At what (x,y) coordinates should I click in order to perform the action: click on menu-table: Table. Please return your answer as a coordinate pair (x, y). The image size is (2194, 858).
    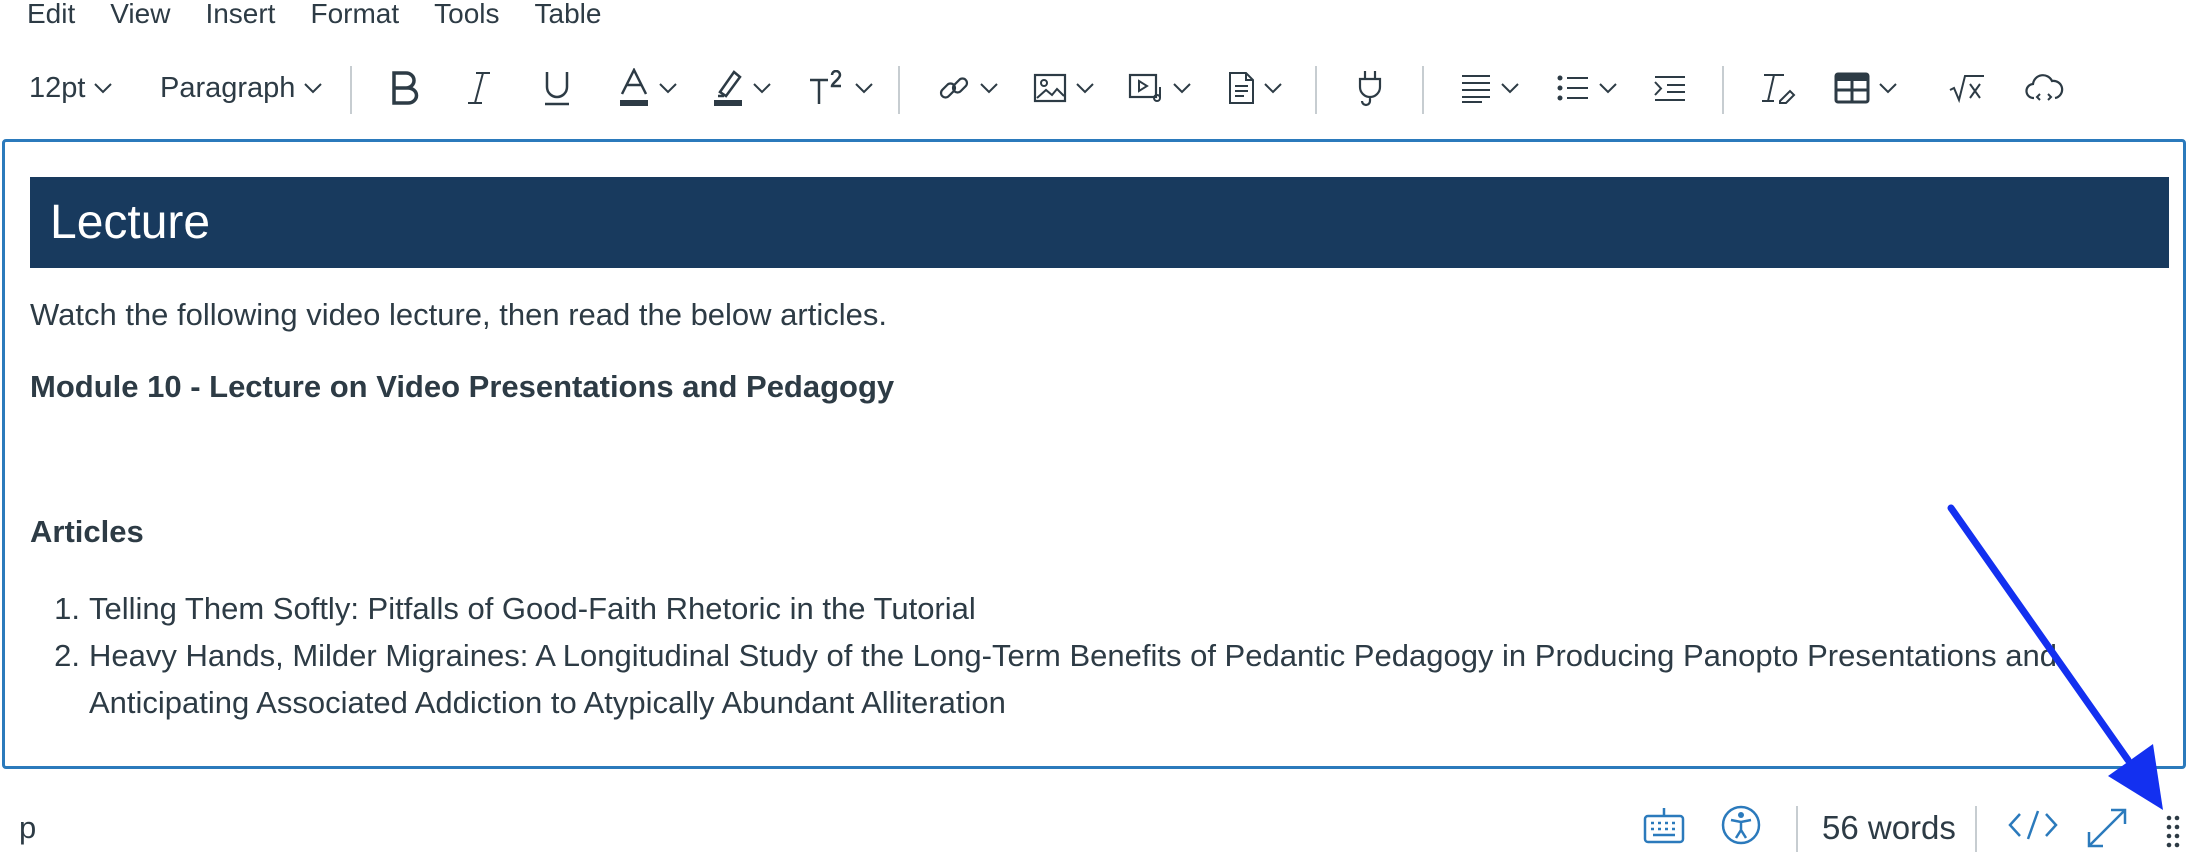
    Looking at the image, I should click on (568, 14).